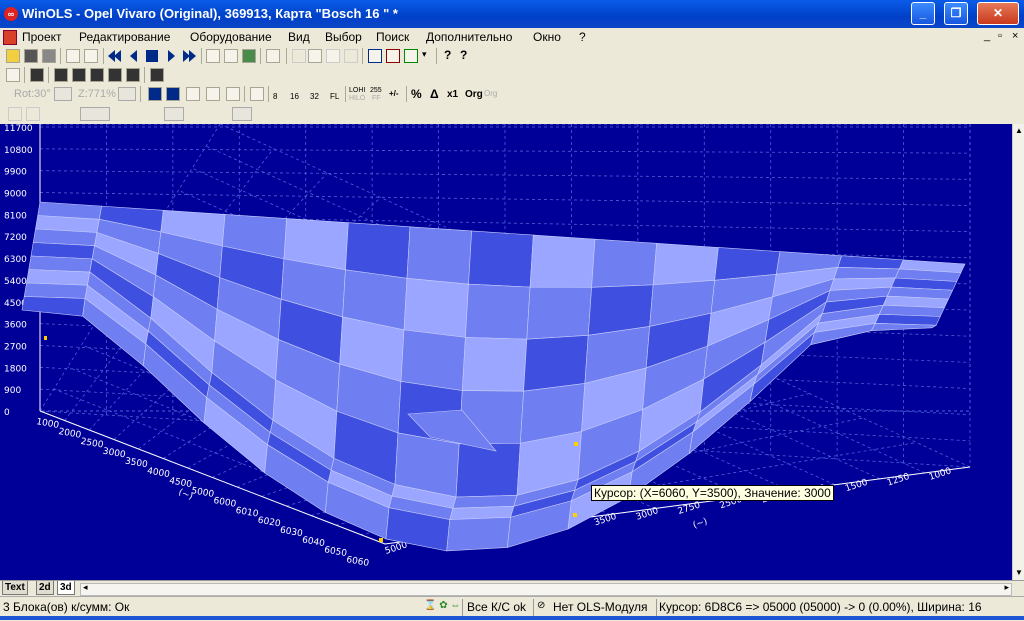 The height and width of the screenshot is (621, 1024). What do you see at coordinates (127, 94) in the screenshot?
I see `zoom-spinner` at bounding box center [127, 94].